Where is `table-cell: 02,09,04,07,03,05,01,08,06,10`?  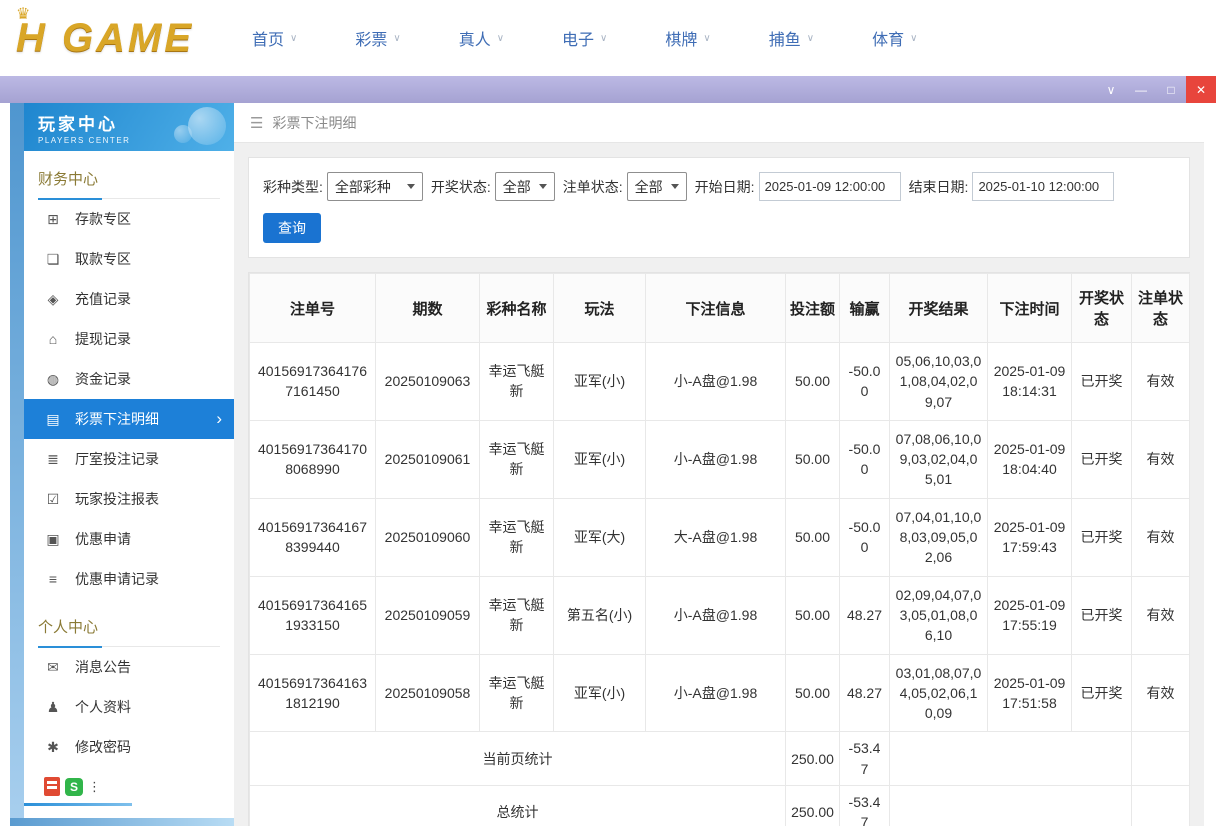
table-cell: 02,09,04,07,03,05,01,08,06,10 is located at coordinates (938, 615).